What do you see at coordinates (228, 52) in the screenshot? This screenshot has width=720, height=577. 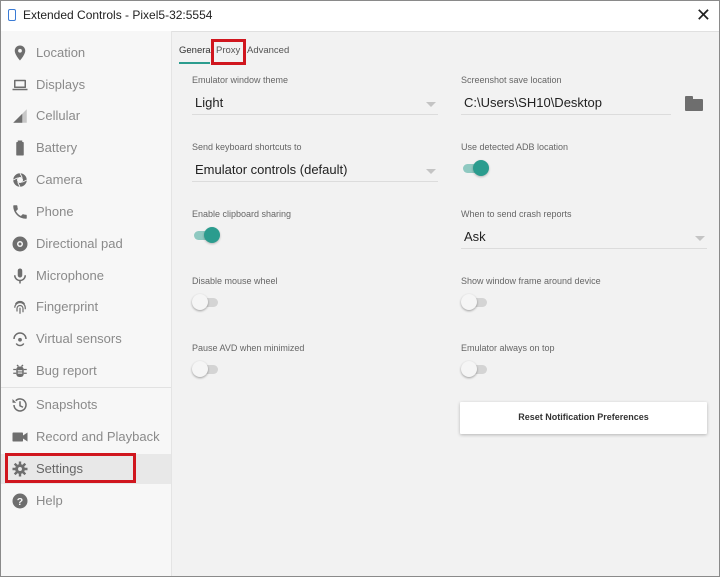 I see `proxy-tab-highlight-box` at bounding box center [228, 52].